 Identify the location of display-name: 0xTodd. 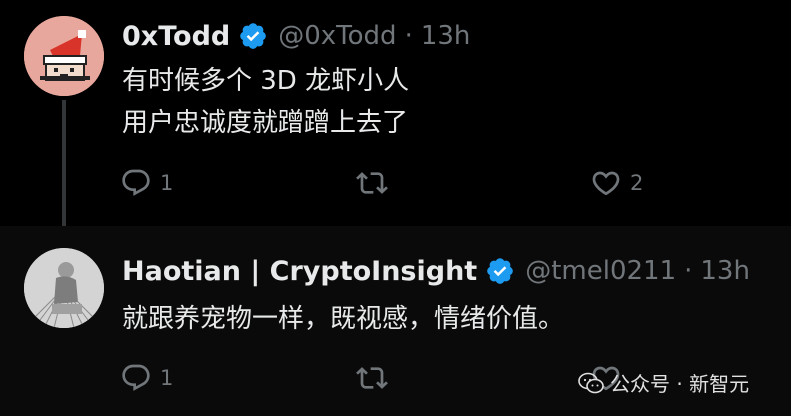
(176, 36).